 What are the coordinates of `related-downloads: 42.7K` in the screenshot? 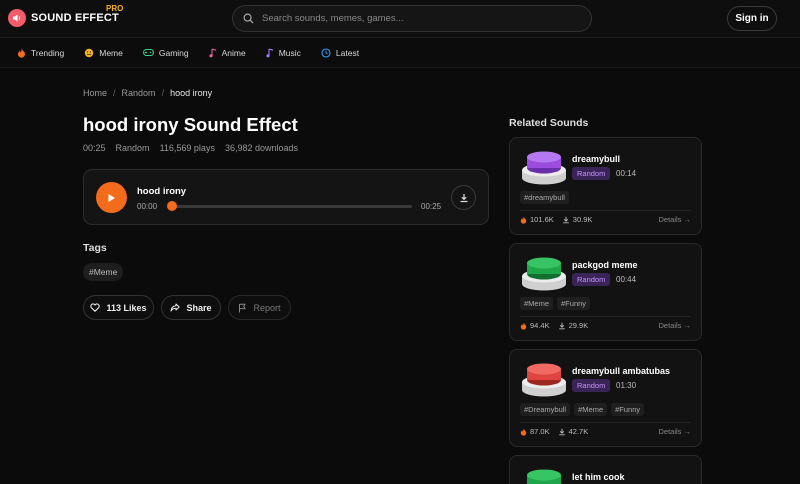 It's located at (578, 431).